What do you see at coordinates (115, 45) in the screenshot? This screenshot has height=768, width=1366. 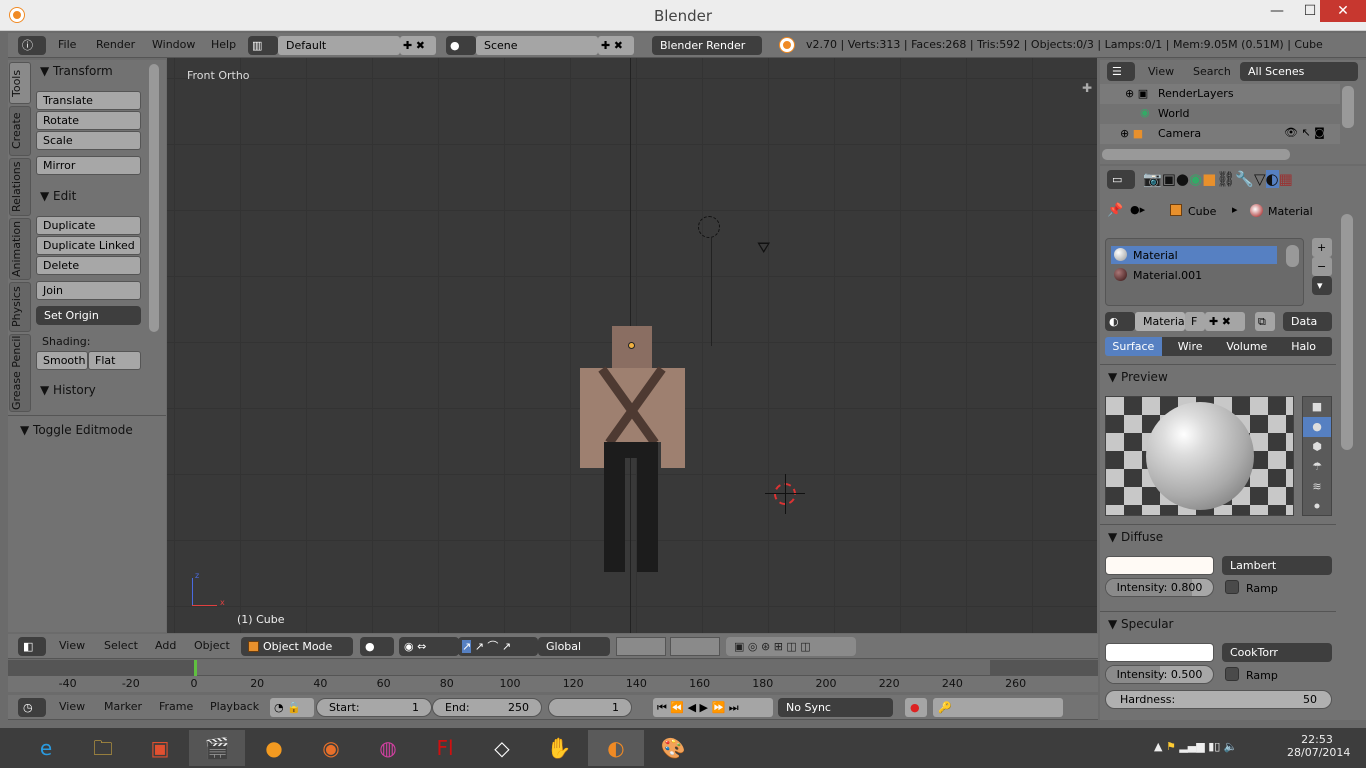 I see `menu-render: Render` at bounding box center [115, 45].